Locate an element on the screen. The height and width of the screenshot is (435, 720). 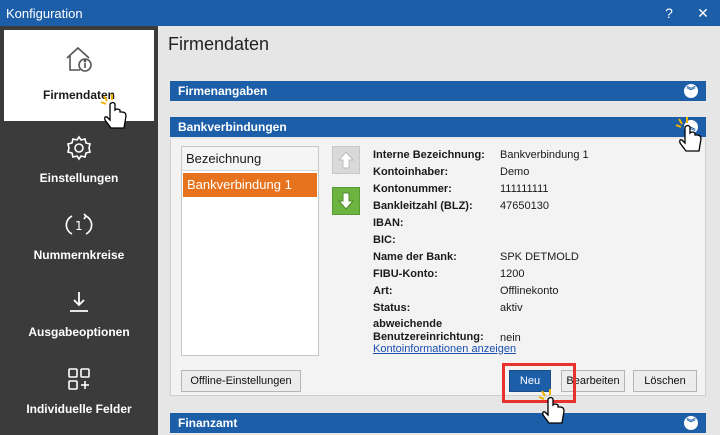
detail-label: abweichende Benutzereinrichtung: is located at coordinates (428, 330).